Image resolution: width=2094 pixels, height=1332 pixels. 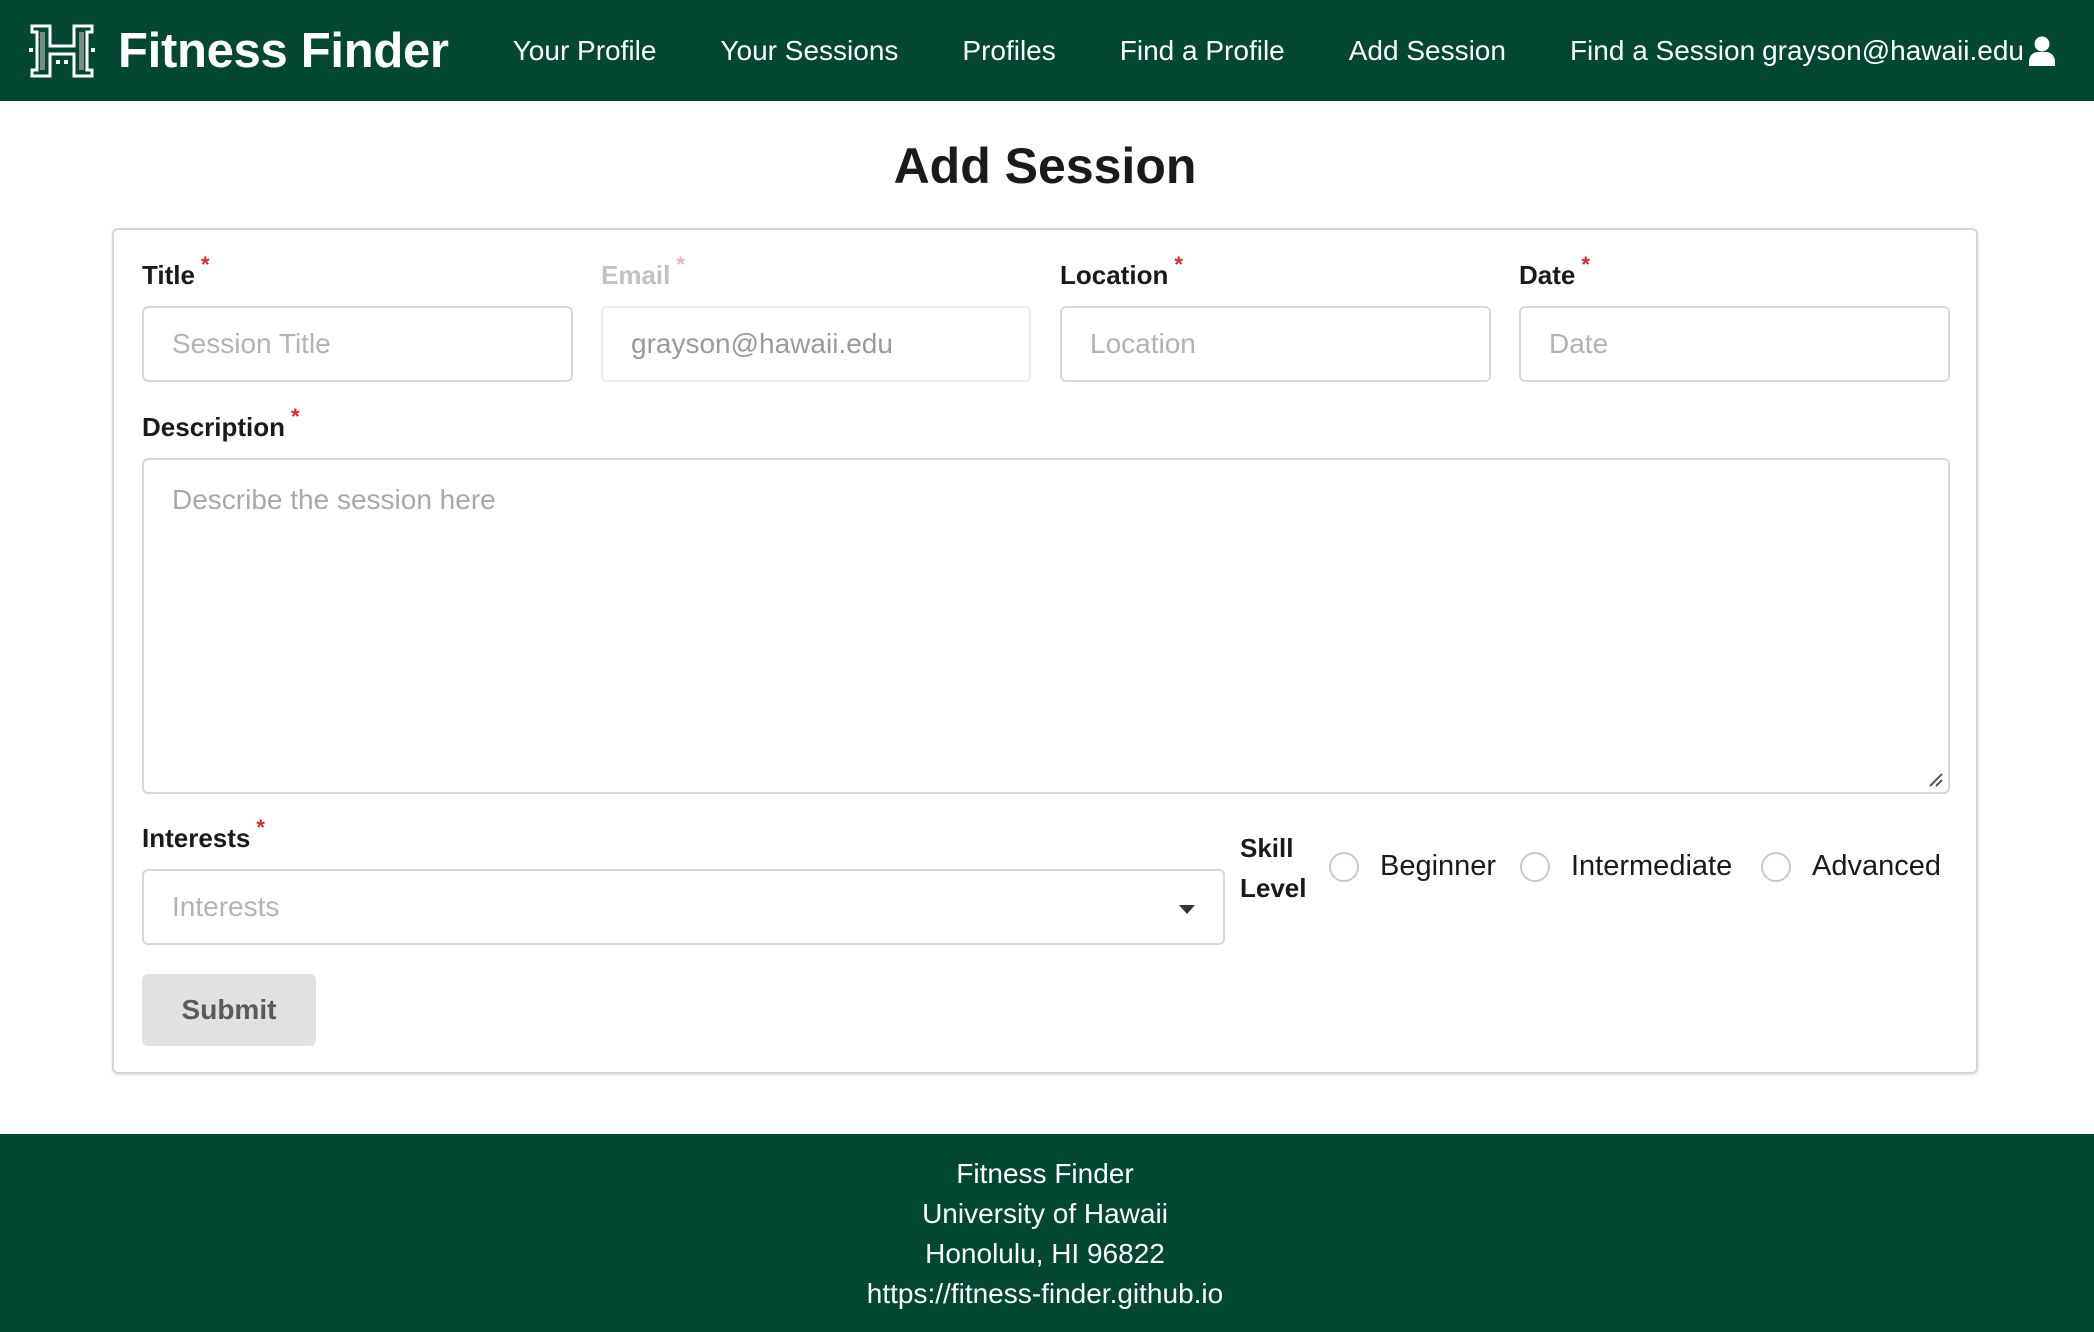 What do you see at coordinates (1547, 275) in the screenshot?
I see `date-label-text: Date` at bounding box center [1547, 275].